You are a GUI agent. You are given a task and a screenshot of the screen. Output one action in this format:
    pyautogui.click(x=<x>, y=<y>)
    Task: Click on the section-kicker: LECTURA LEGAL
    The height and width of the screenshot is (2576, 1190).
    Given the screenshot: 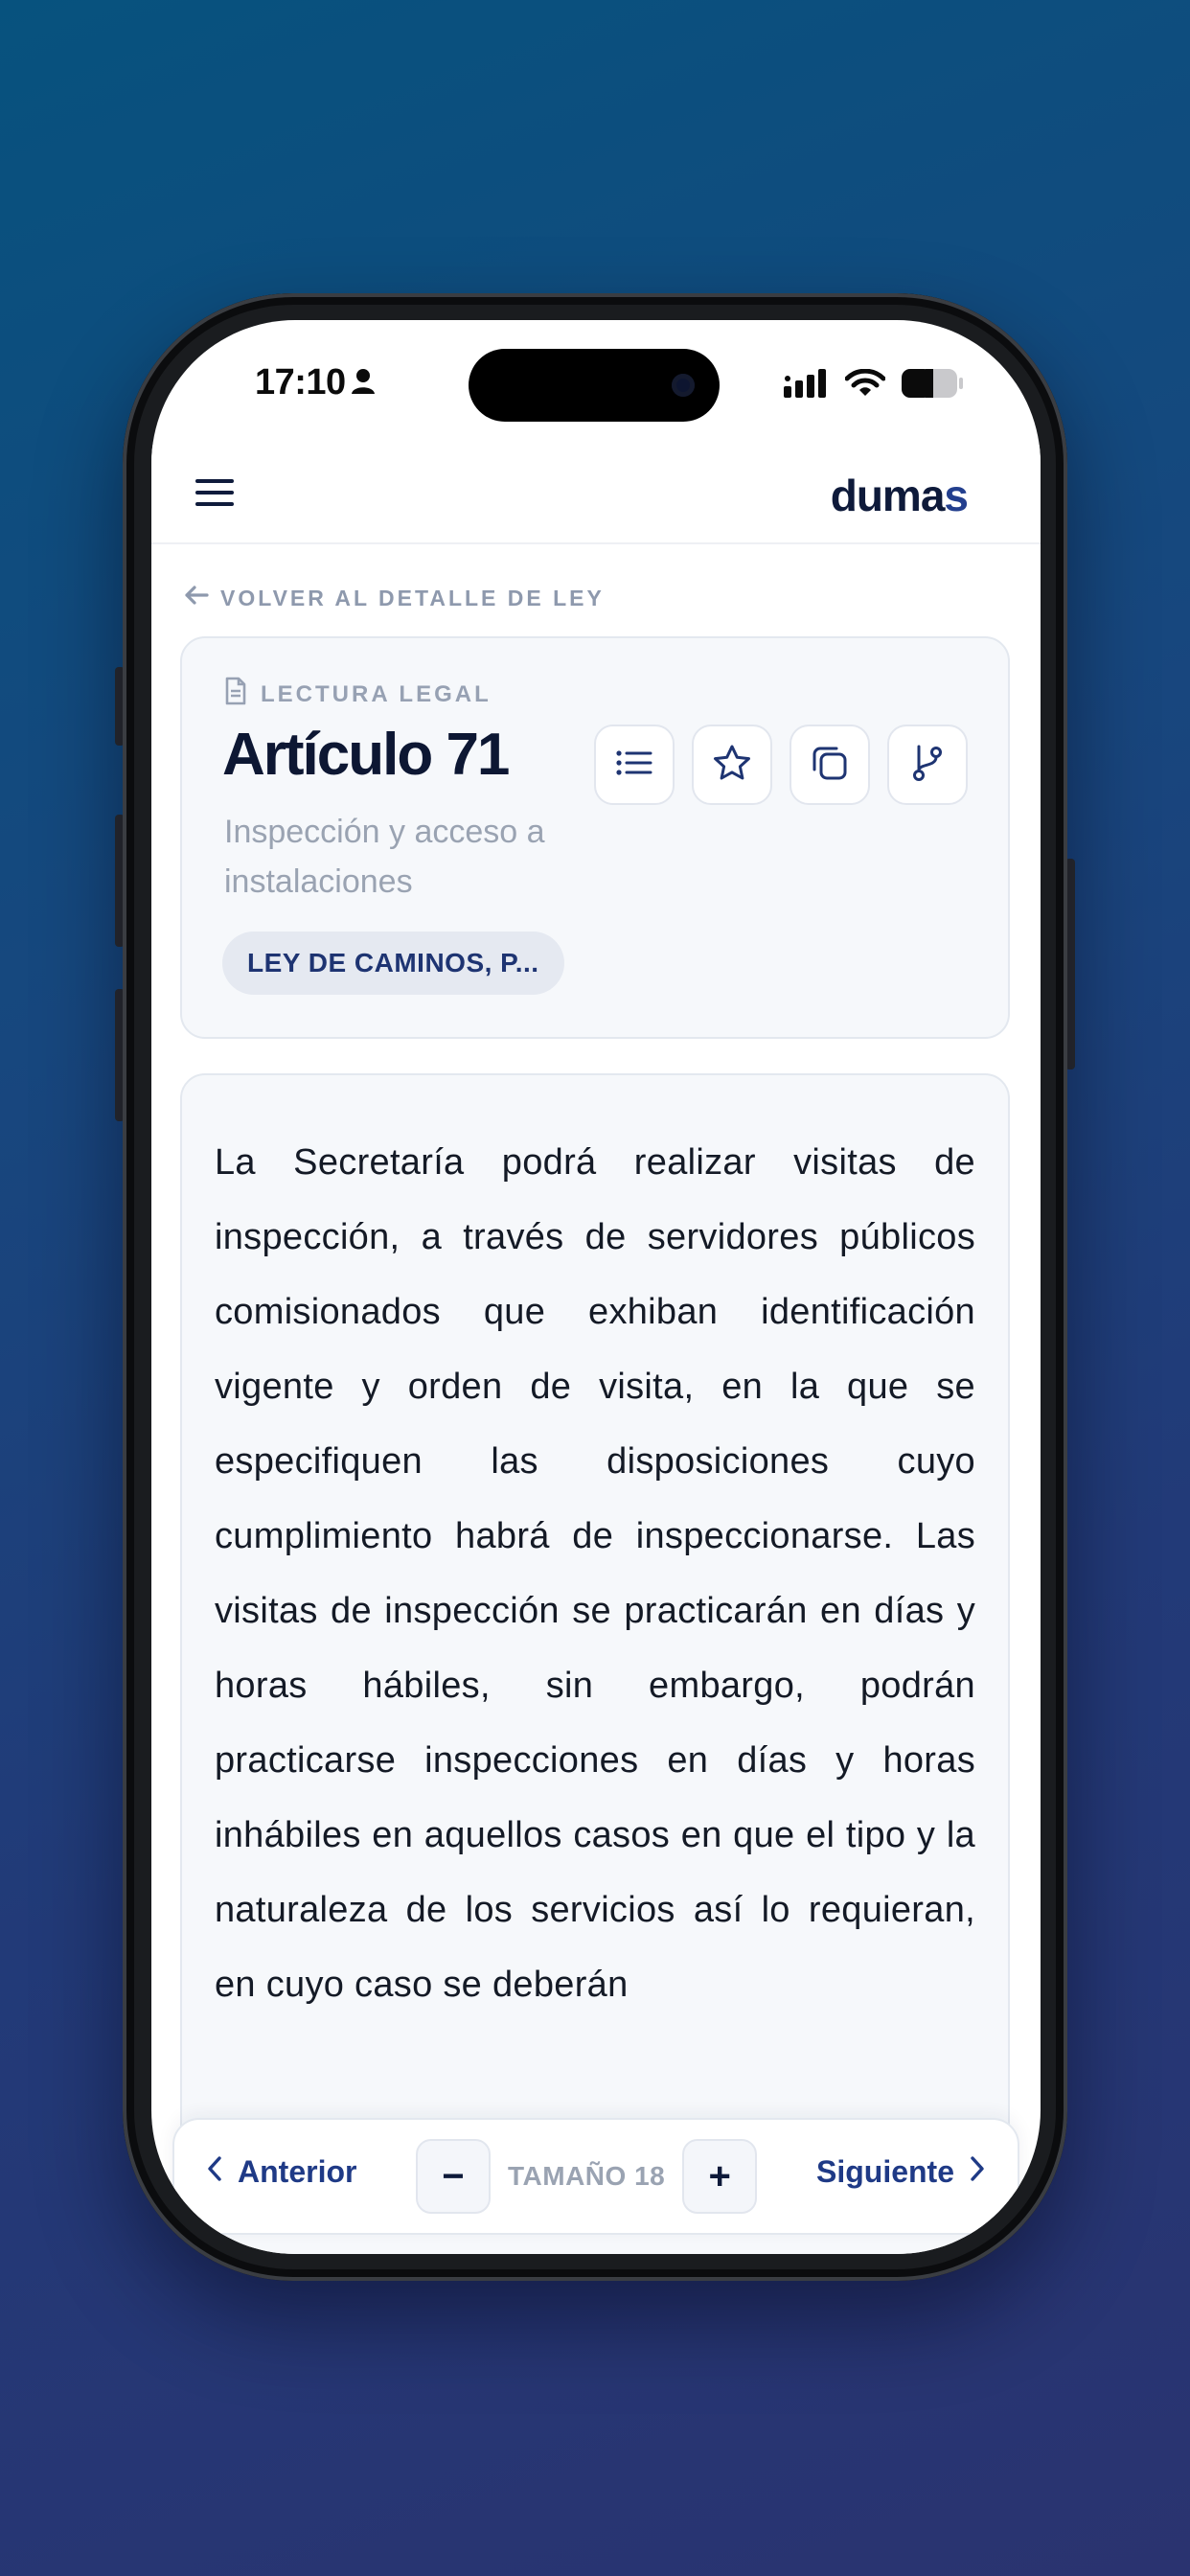 What is the action you would take?
    pyautogui.click(x=358, y=694)
    